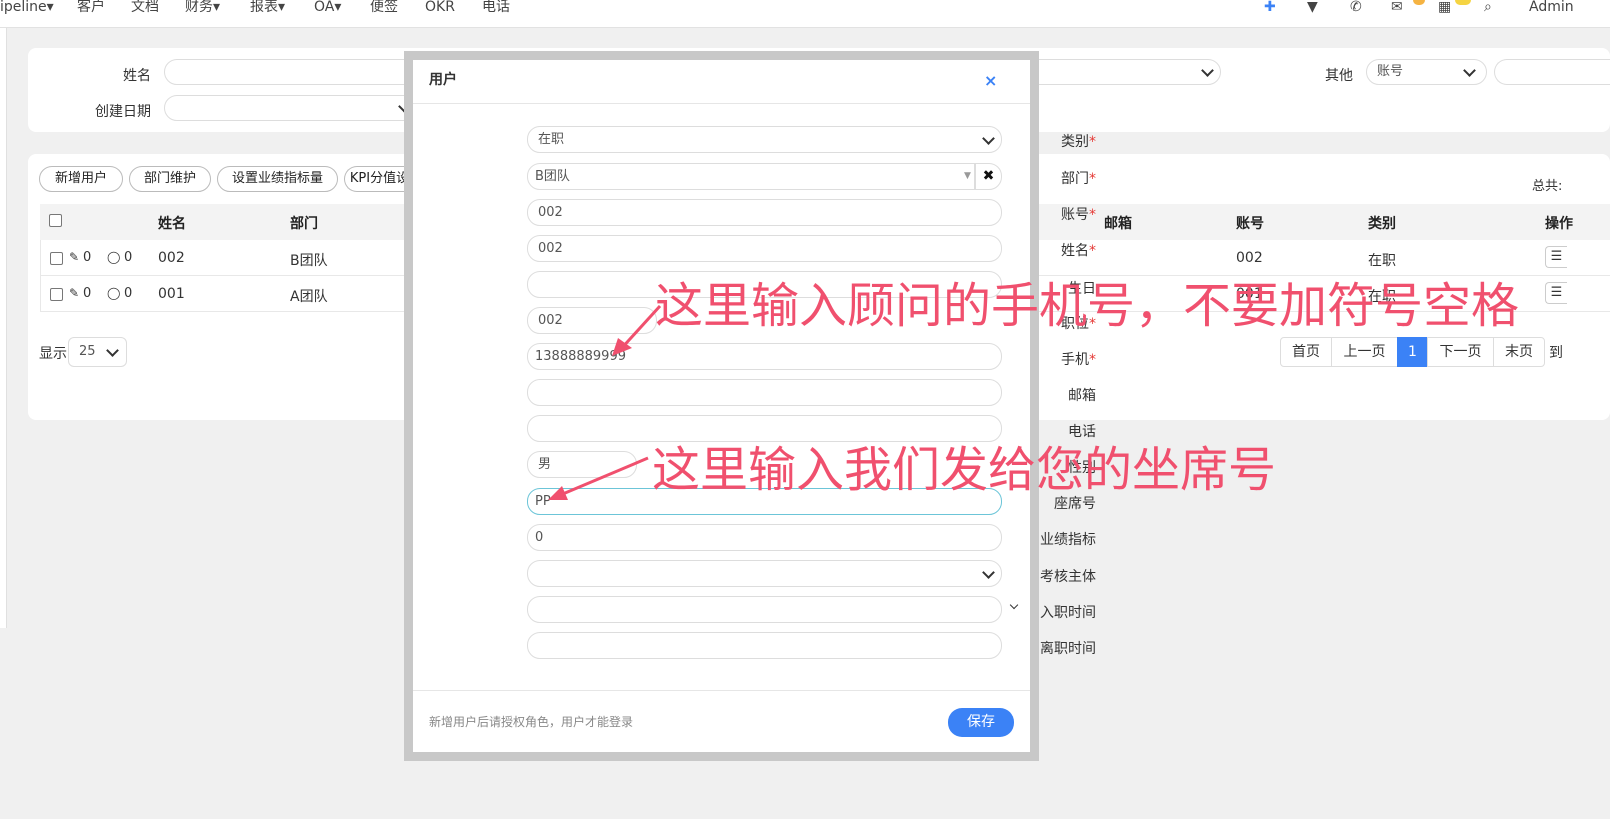  What do you see at coordinates (1552, 72) in the screenshot?
I see `filter-other-input` at bounding box center [1552, 72].